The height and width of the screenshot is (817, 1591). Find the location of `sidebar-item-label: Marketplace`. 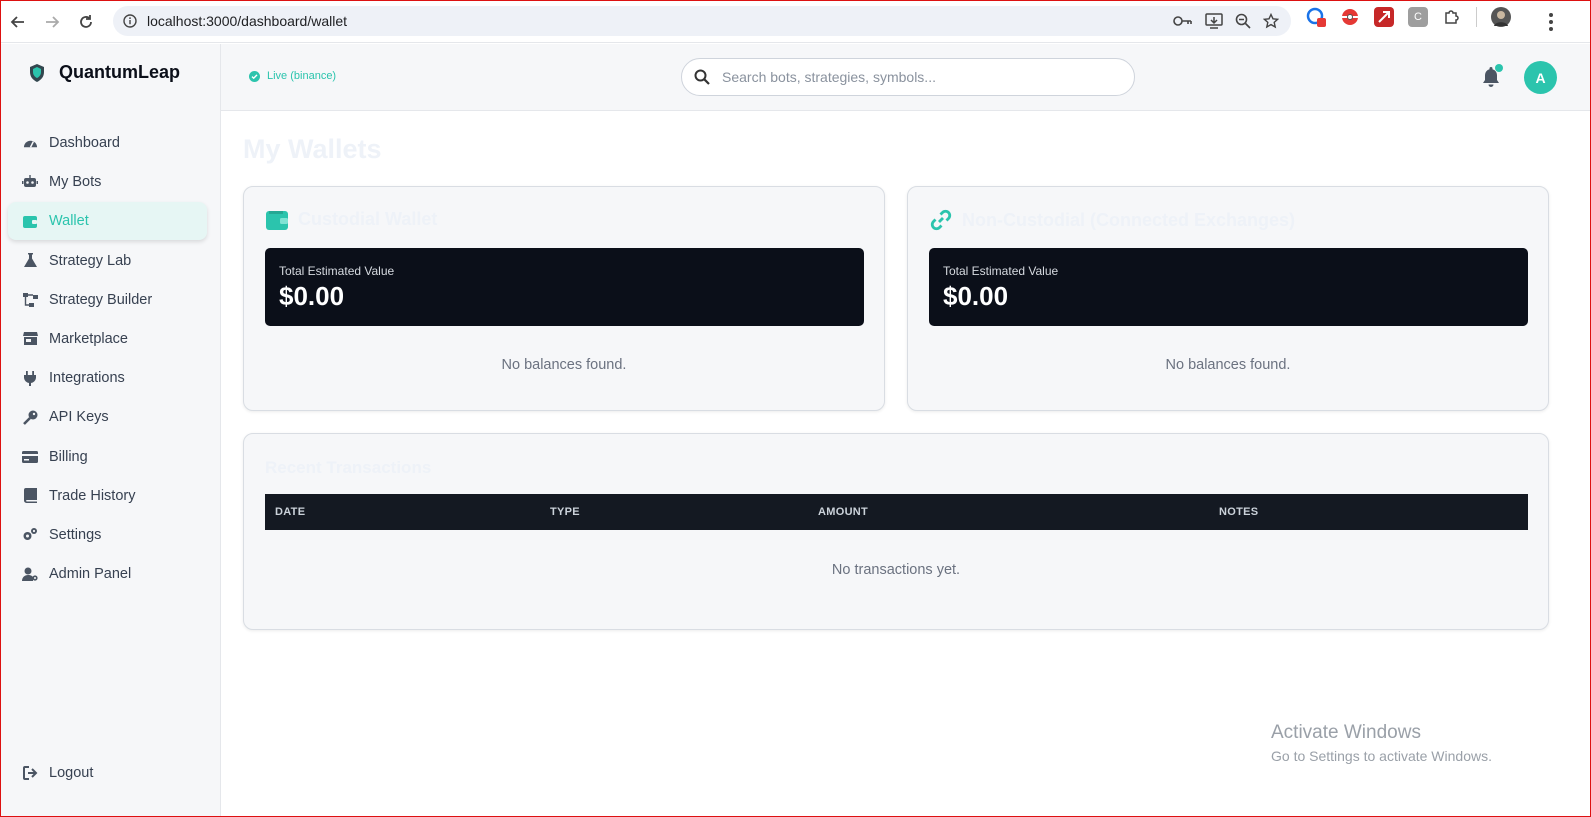

sidebar-item-label: Marketplace is located at coordinates (88, 338).